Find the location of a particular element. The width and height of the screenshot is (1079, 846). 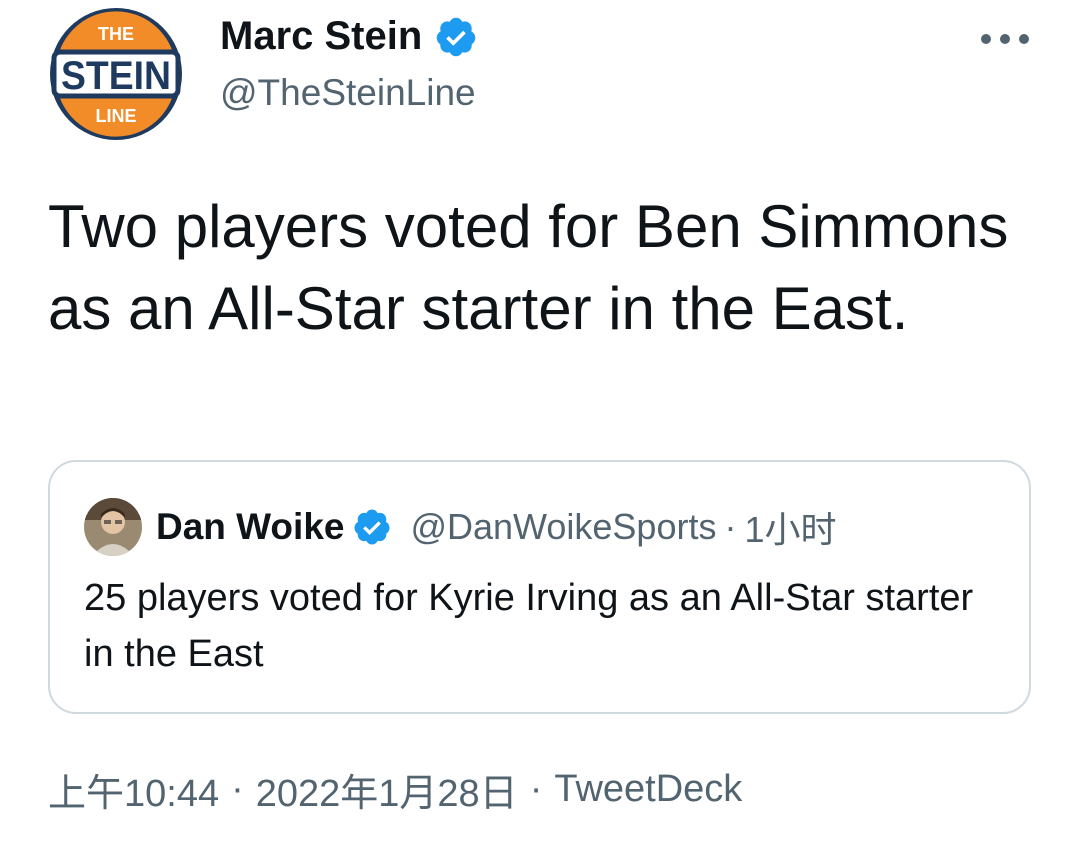

tweet-source: TweetDeck is located at coordinates (648, 789).